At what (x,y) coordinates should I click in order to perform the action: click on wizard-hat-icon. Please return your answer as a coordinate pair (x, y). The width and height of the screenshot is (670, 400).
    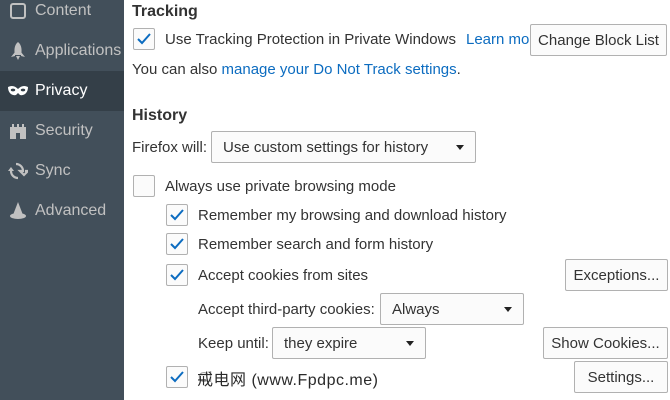
    Looking at the image, I should click on (17, 211).